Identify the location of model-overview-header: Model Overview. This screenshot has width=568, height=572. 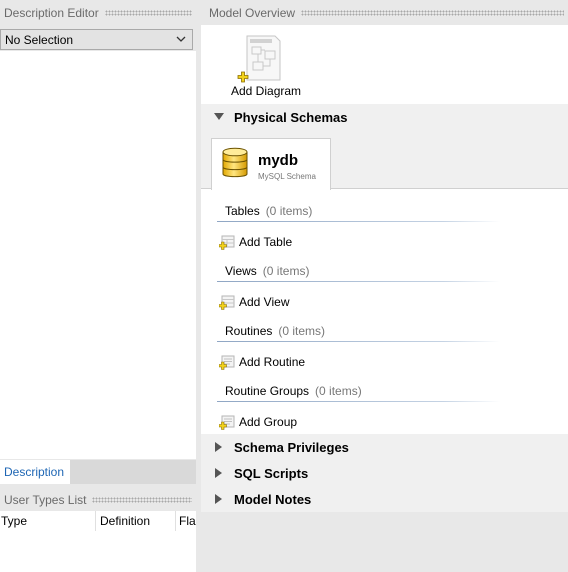
(384, 13).